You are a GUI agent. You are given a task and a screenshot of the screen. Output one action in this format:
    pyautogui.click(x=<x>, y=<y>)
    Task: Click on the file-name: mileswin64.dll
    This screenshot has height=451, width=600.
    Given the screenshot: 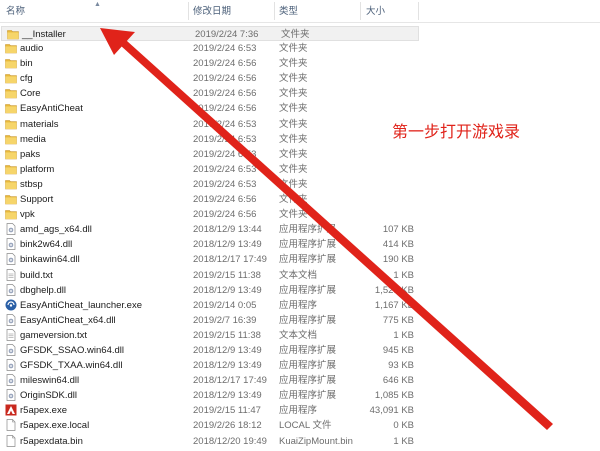 What is the action you would take?
    pyautogui.click(x=50, y=381)
    